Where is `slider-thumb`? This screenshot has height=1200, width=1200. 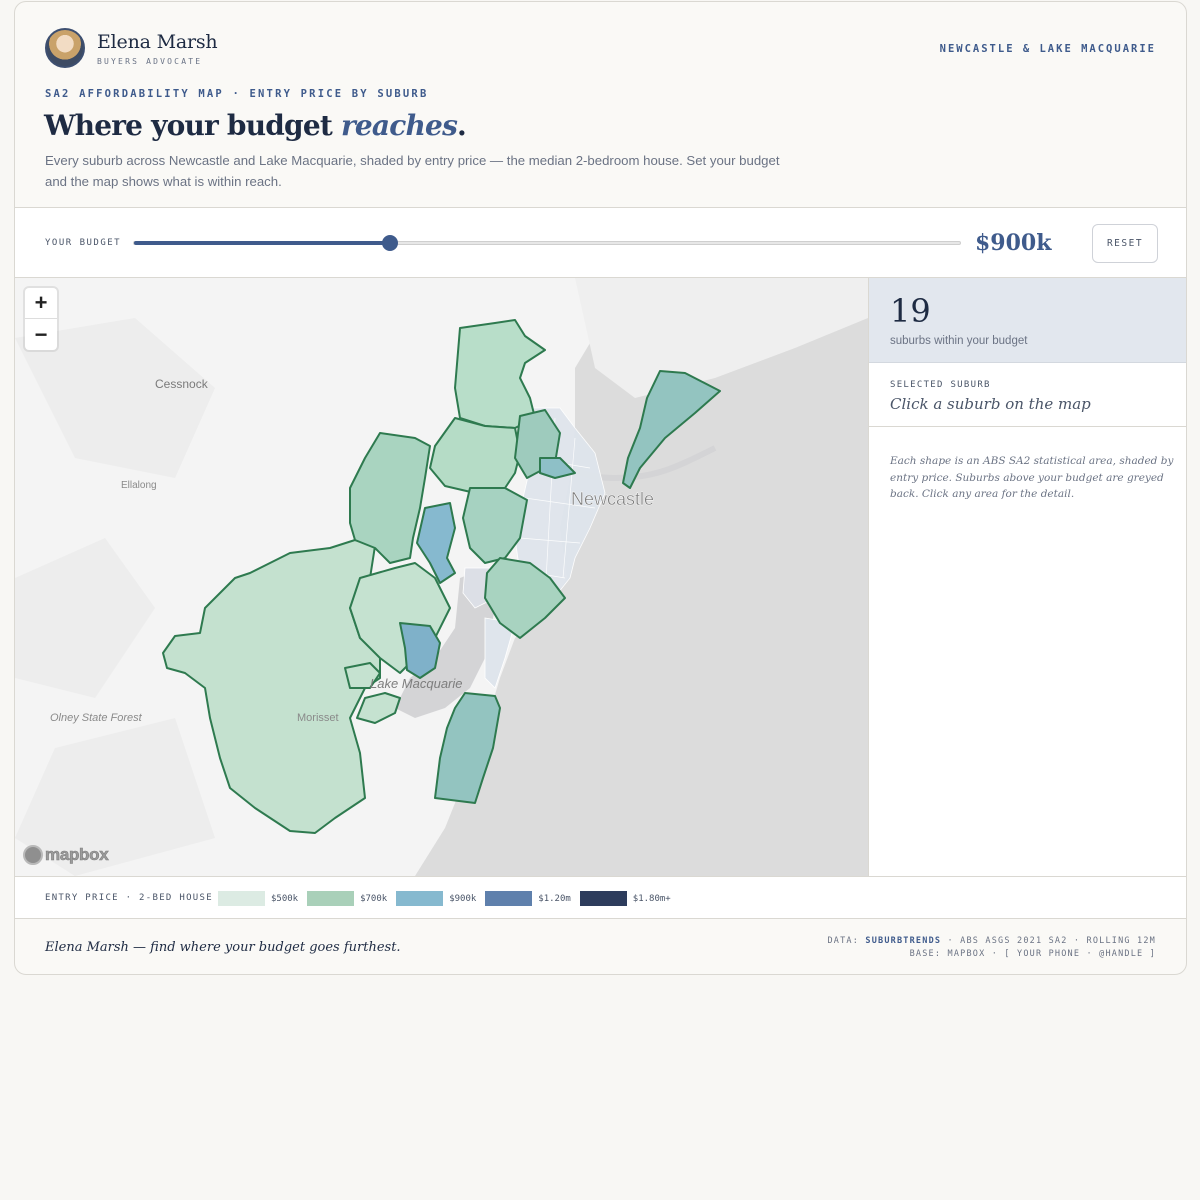
slider-thumb is located at coordinates (390, 243).